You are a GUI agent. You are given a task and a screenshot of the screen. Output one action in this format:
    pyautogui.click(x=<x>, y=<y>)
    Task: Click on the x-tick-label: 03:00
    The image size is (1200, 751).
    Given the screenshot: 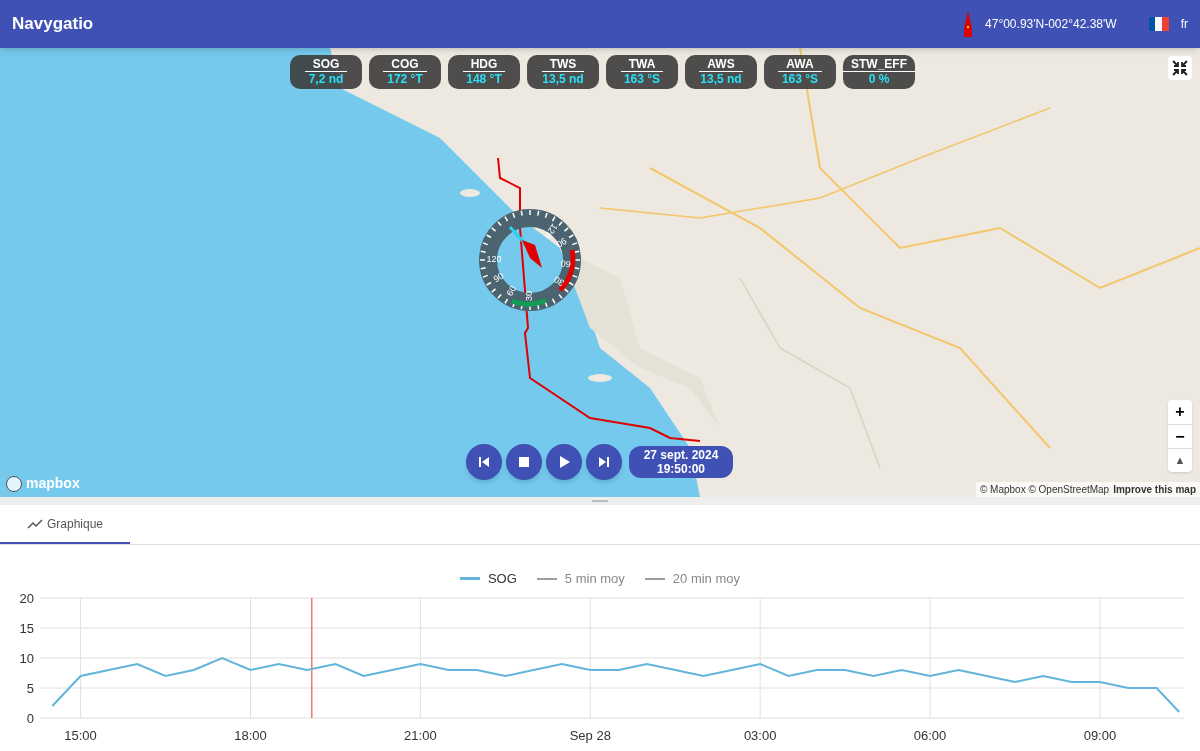 What is the action you would take?
    pyautogui.click(x=760, y=735)
    